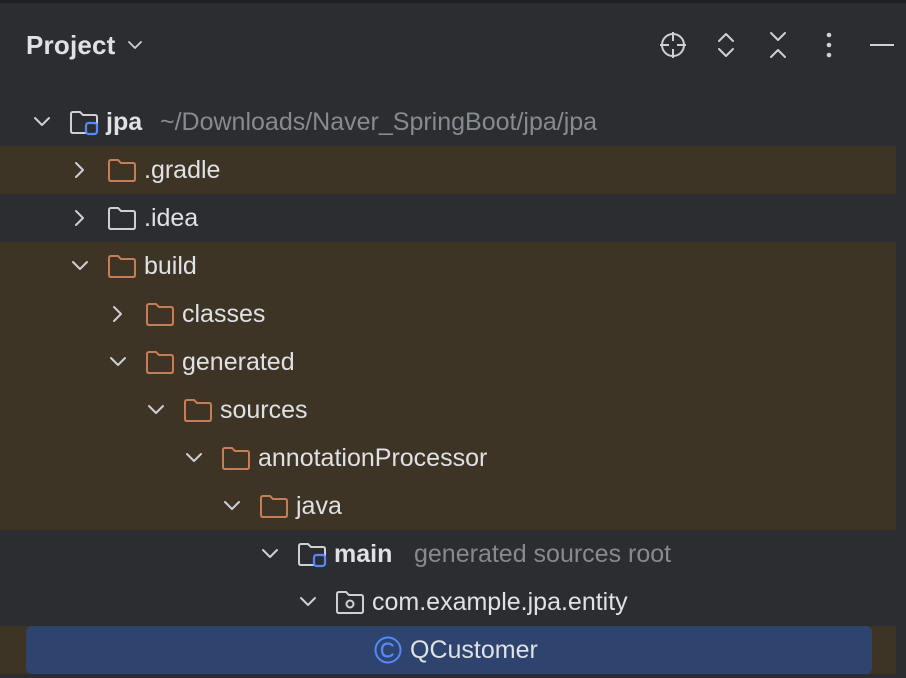 The width and height of the screenshot is (906, 678). What do you see at coordinates (543, 554) in the screenshot?
I see `tree-node-hint: generated sources root` at bounding box center [543, 554].